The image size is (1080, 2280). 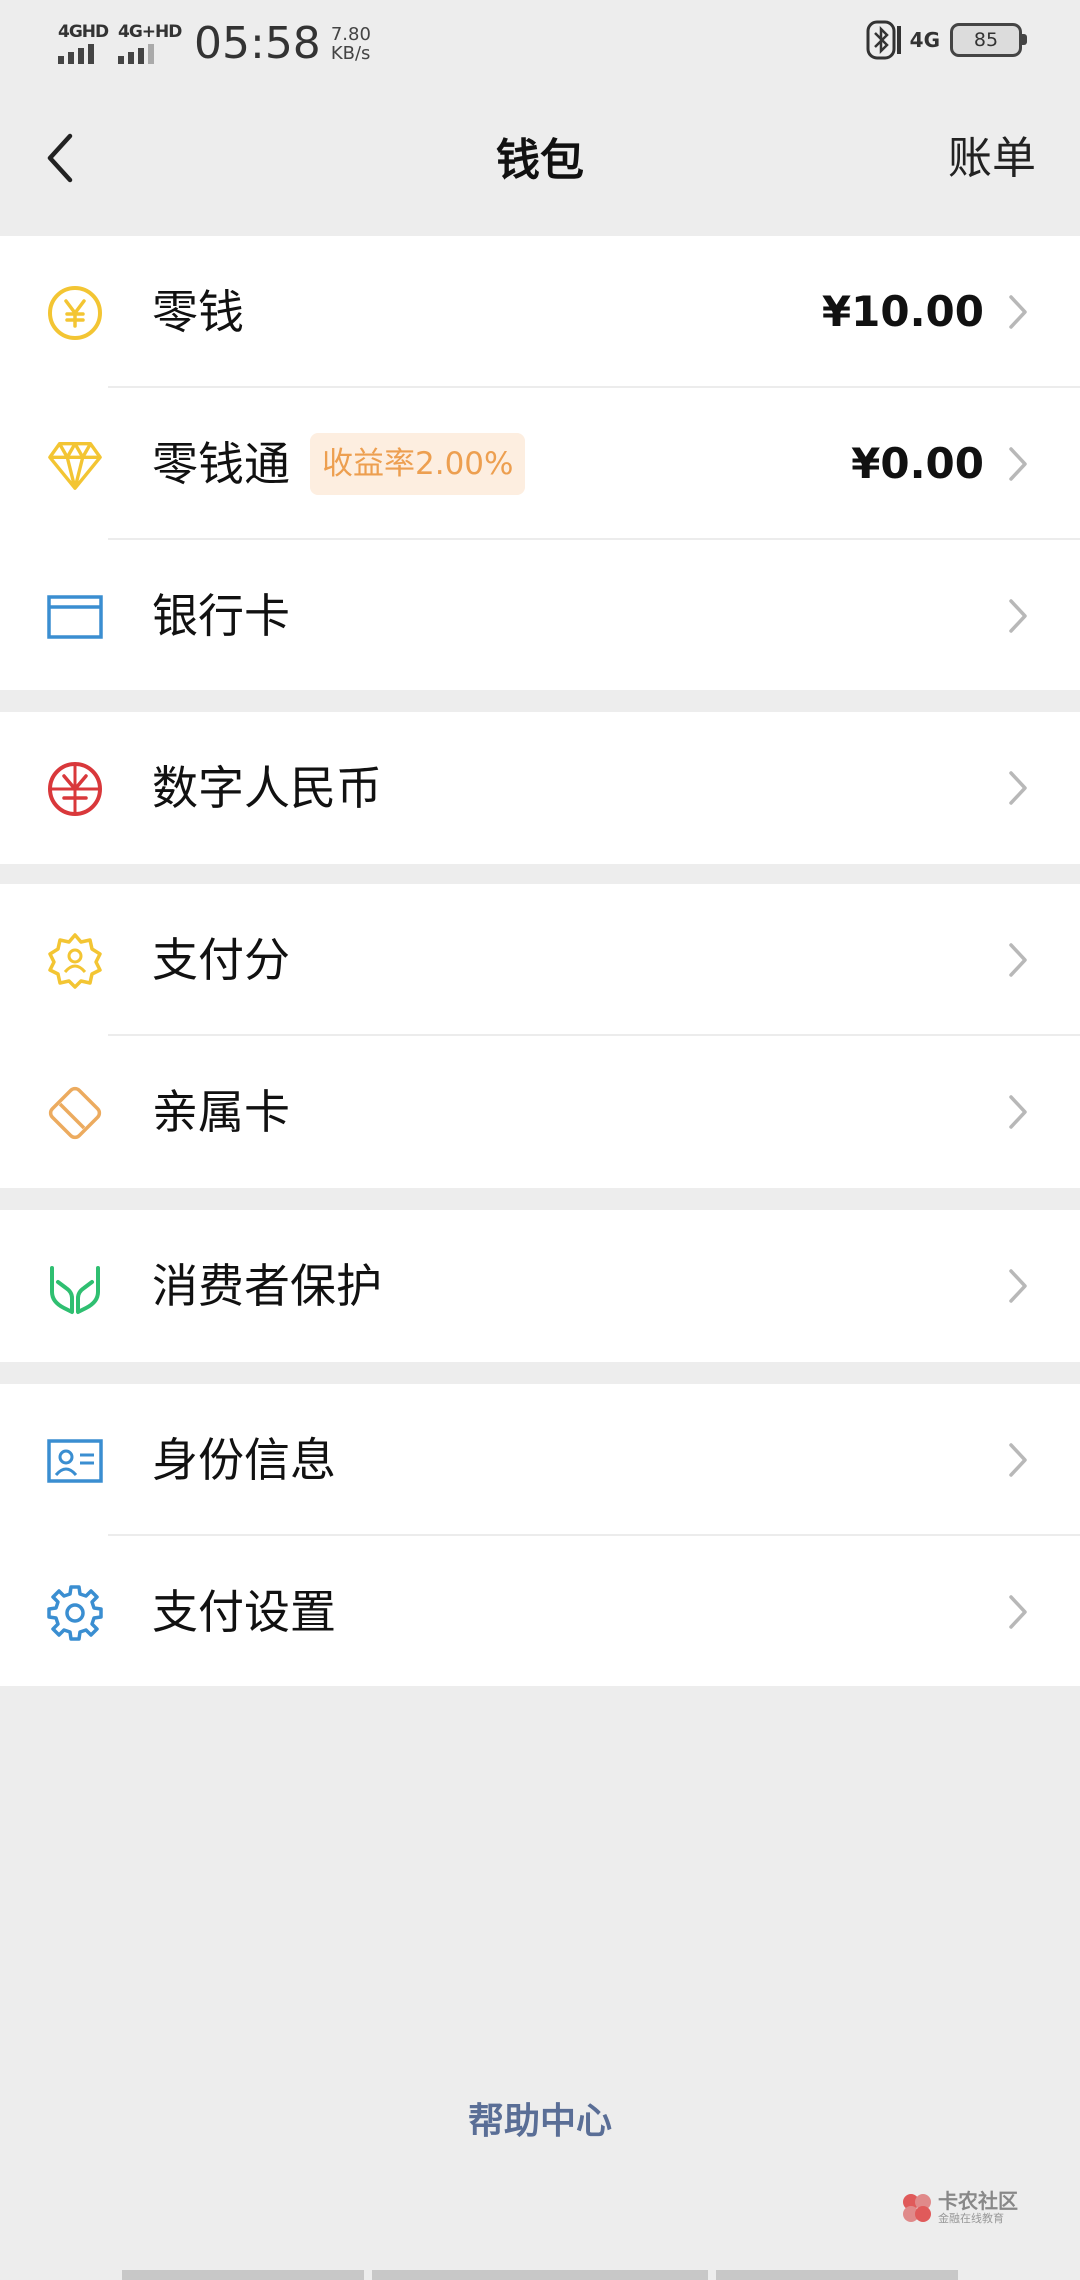 I want to click on wallet-group-5: 身份信息 支付设置, so click(x=540, y=1535).